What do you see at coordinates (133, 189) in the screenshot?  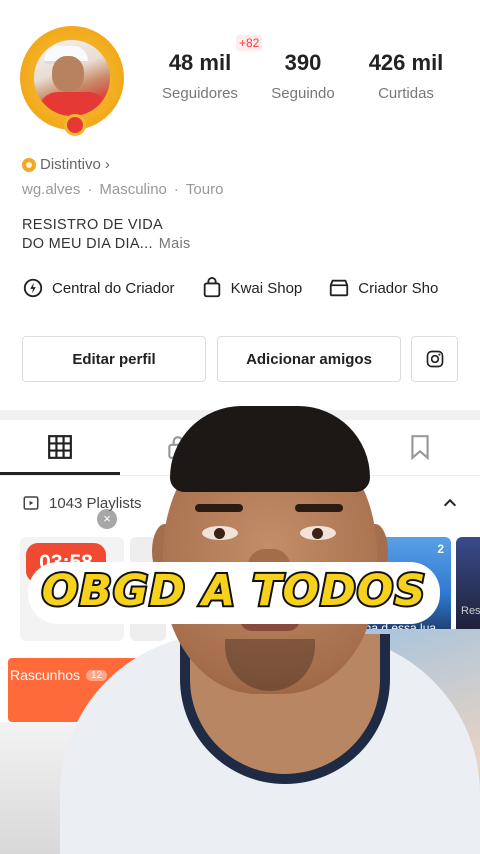 I see `gender: Masculino` at bounding box center [133, 189].